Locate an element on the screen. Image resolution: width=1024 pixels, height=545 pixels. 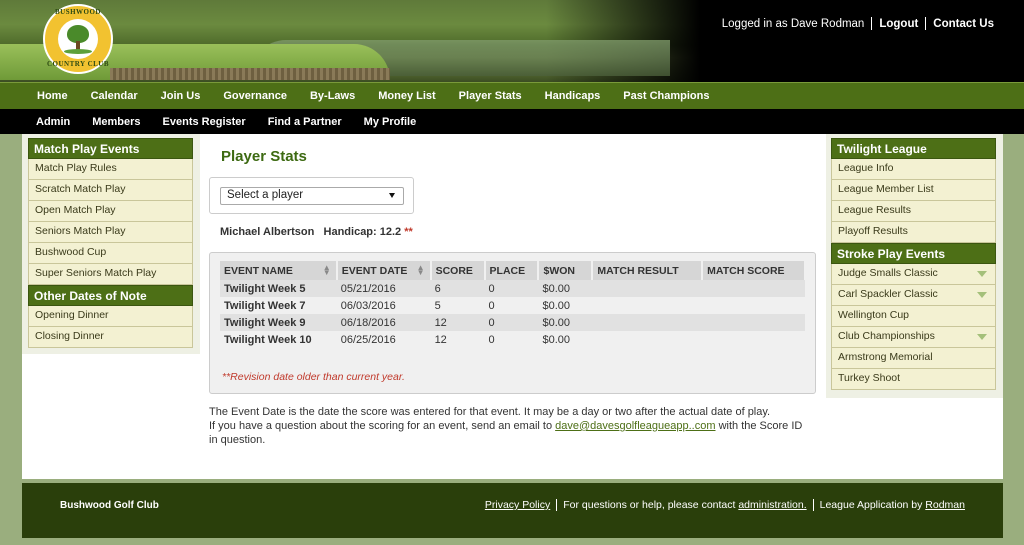
sidebar-item-playoff-results: Playoff Results is located at coordinates (913, 232).